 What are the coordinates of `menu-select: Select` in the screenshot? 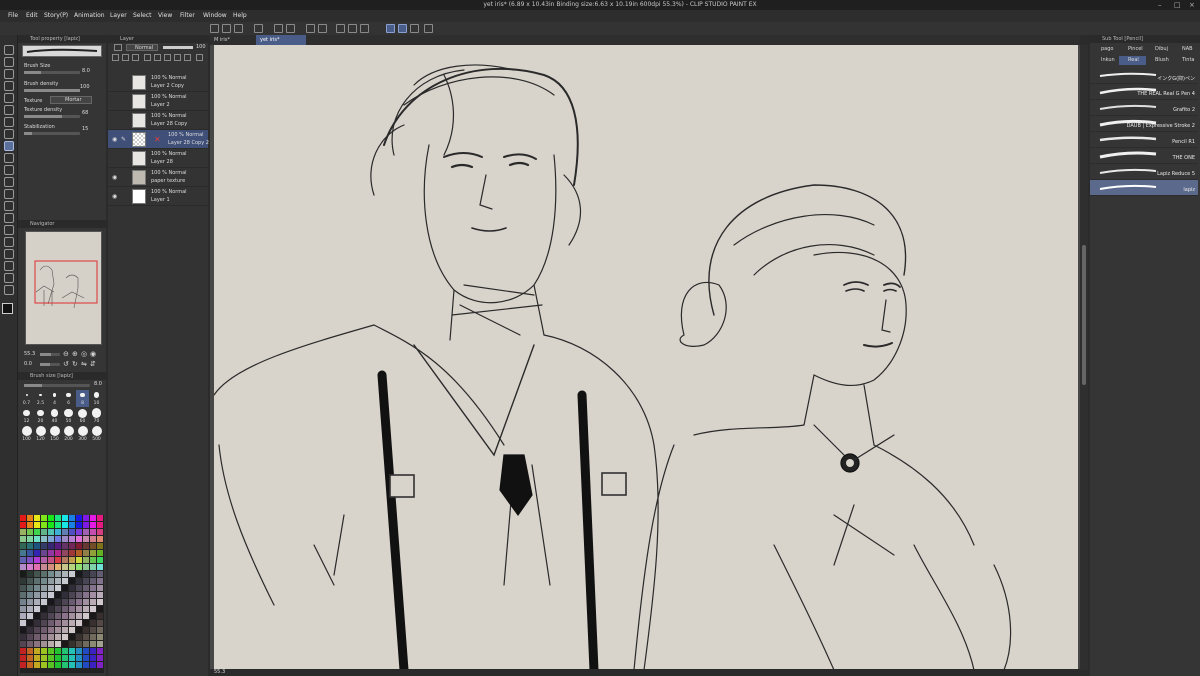 It's located at (142, 15).